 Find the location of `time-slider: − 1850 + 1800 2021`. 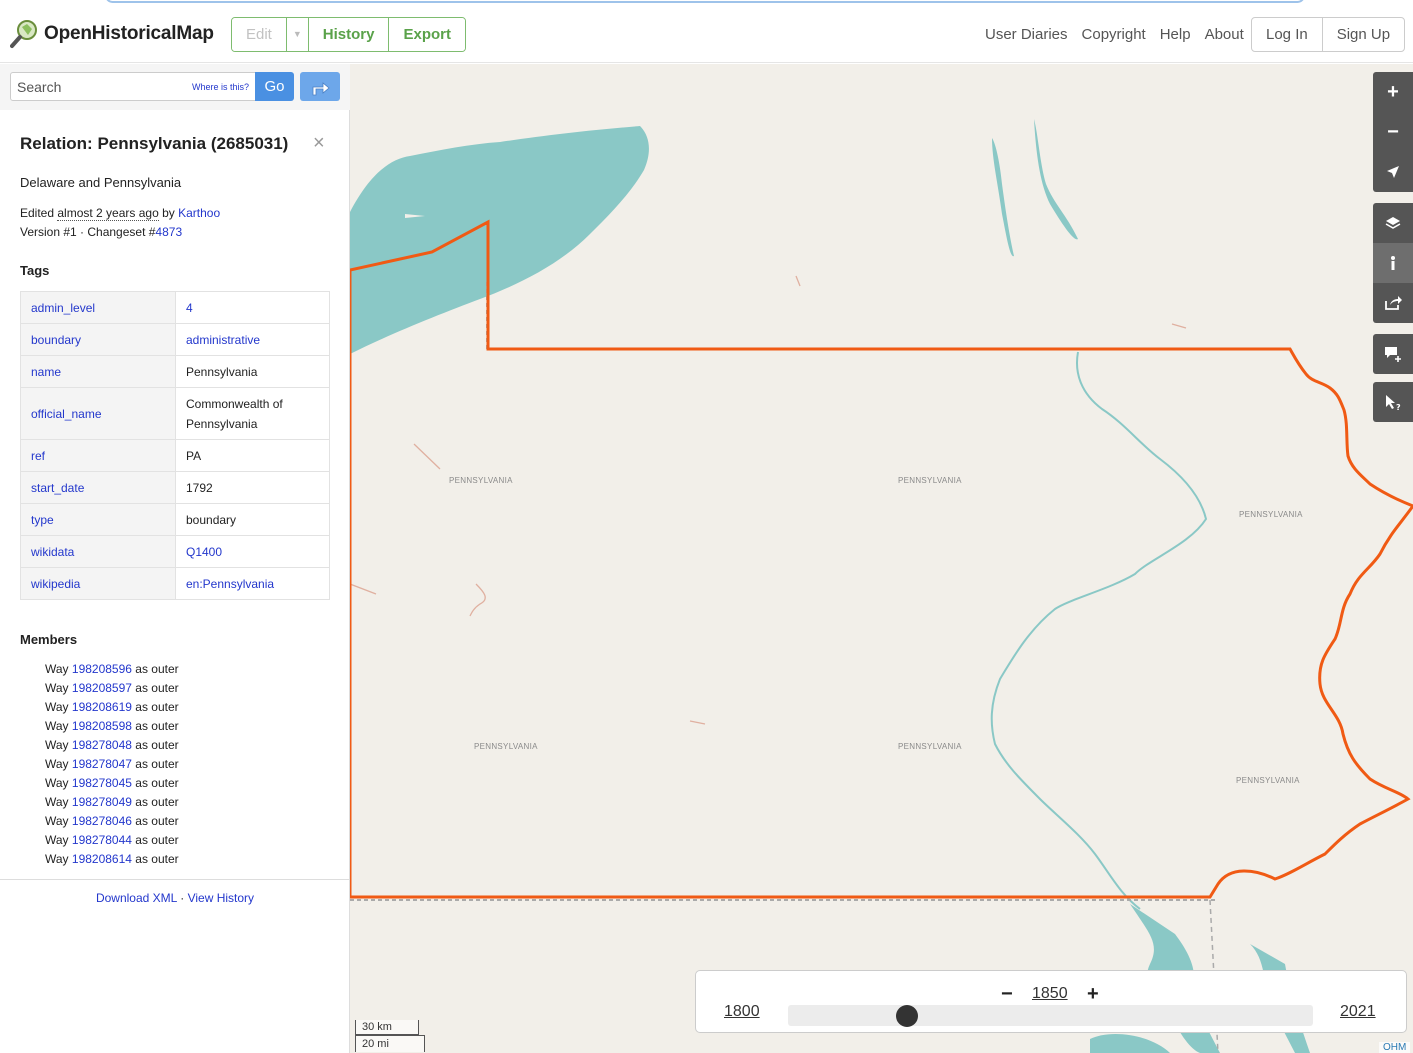

time-slider: − 1850 + 1800 2021 is located at coordinates (1051, 1001).